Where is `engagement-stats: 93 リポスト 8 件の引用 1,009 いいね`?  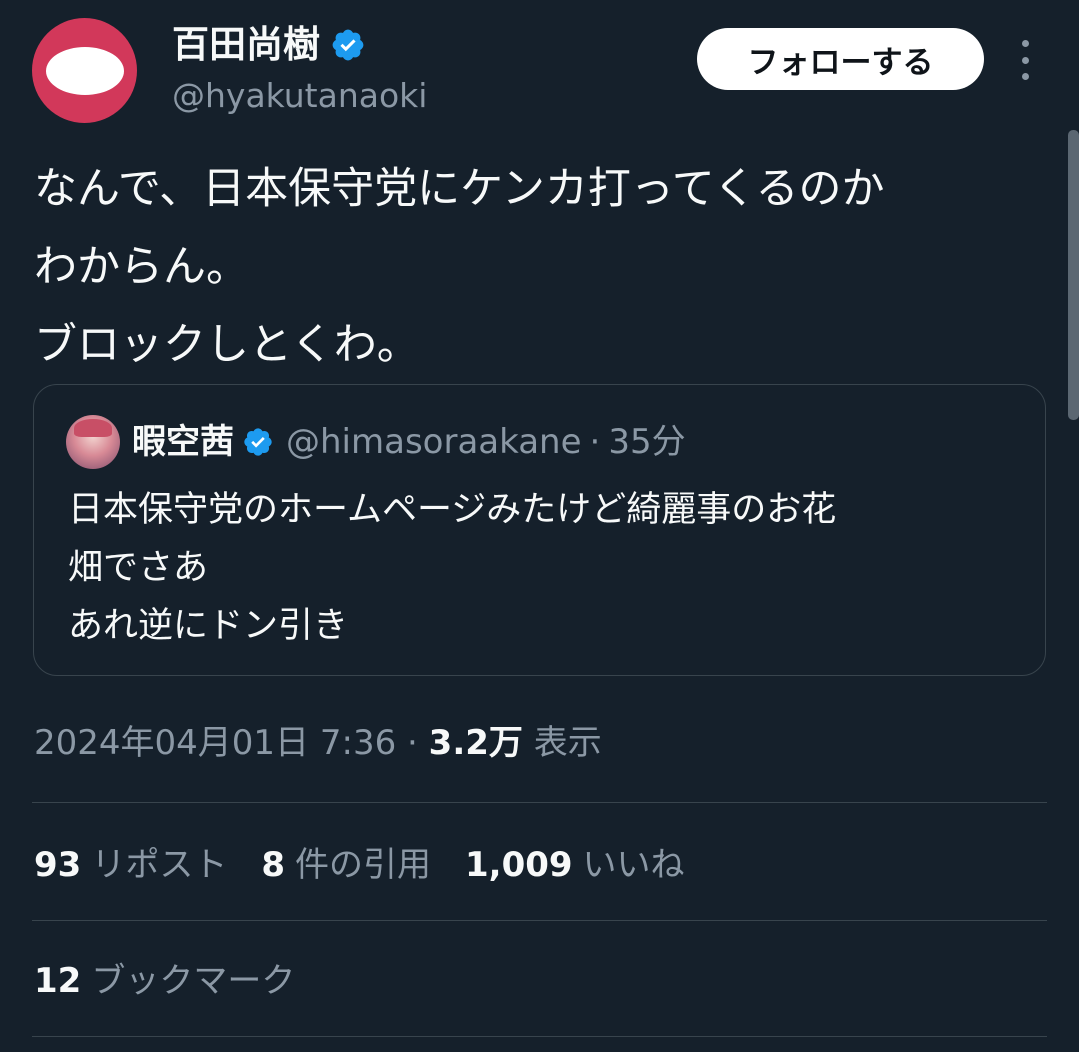
engagement-stats: 93 リポスト 8 件の引用 1,009 いいね is located at coordinates (376, 865).